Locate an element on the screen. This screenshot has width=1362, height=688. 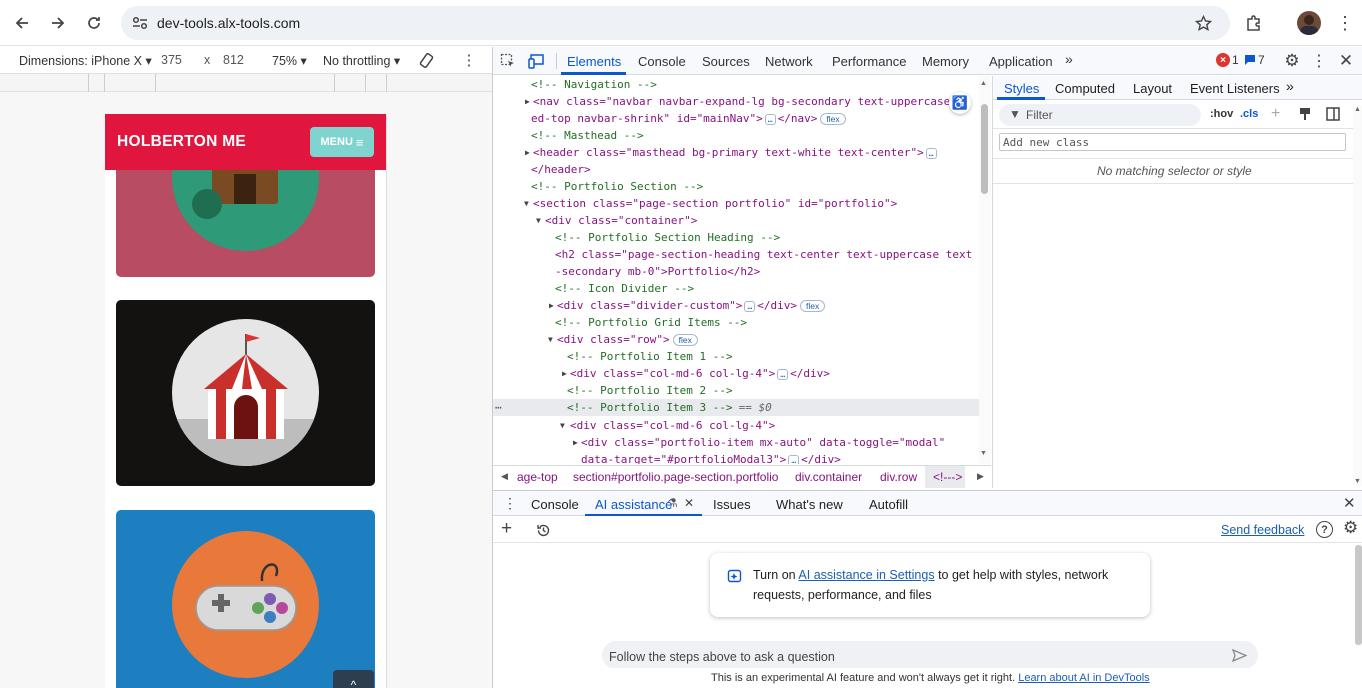
site-settings-icon is located at coordinates (140, 23).